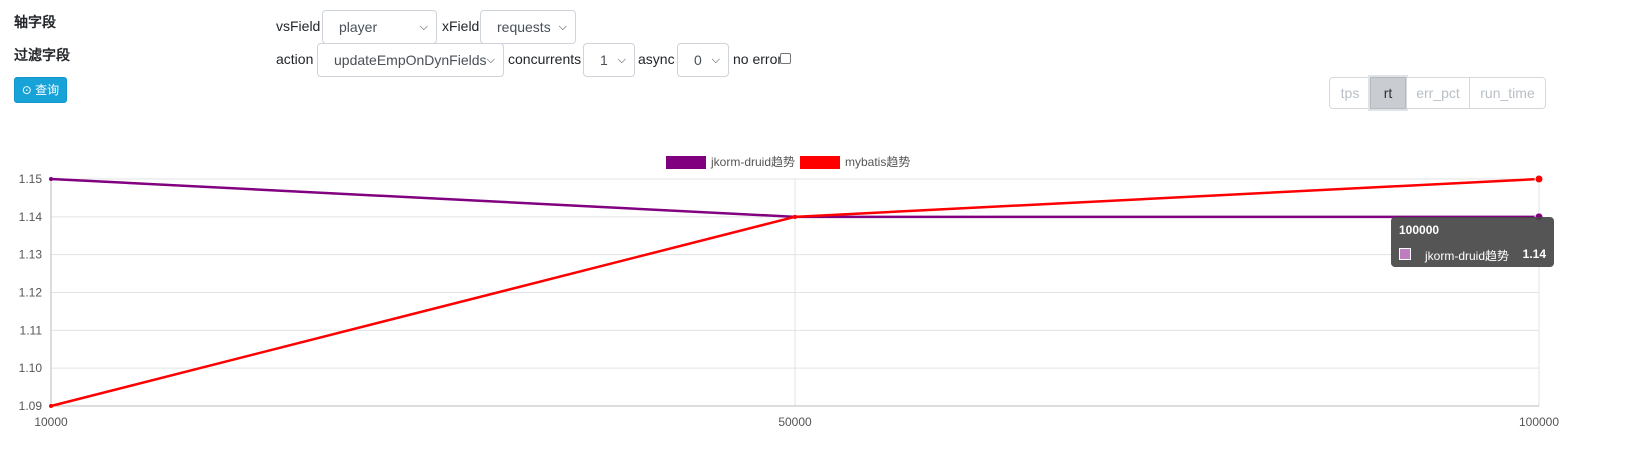 The height and width of the screenshot is (456, 1639). What do you see at coordinates (35, 22) in the screenshot?
I see `axis-field-label: 轴字段` at bounding box center [35, 22].